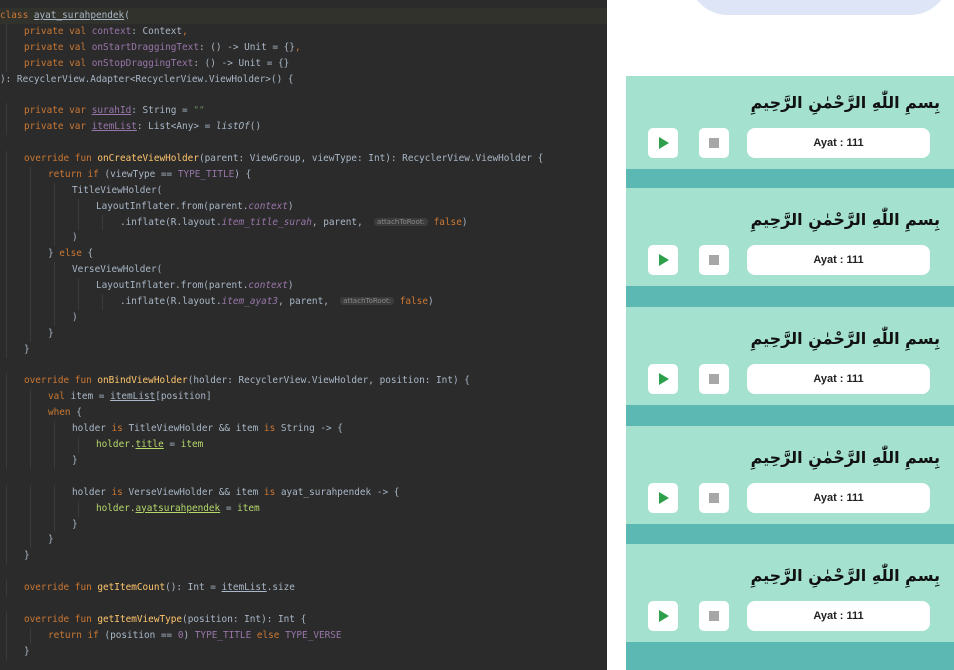  What do you see at coordinates (303, 413) in the screenshot?
I see `code-line: when {` at bounding box center [303, 413].